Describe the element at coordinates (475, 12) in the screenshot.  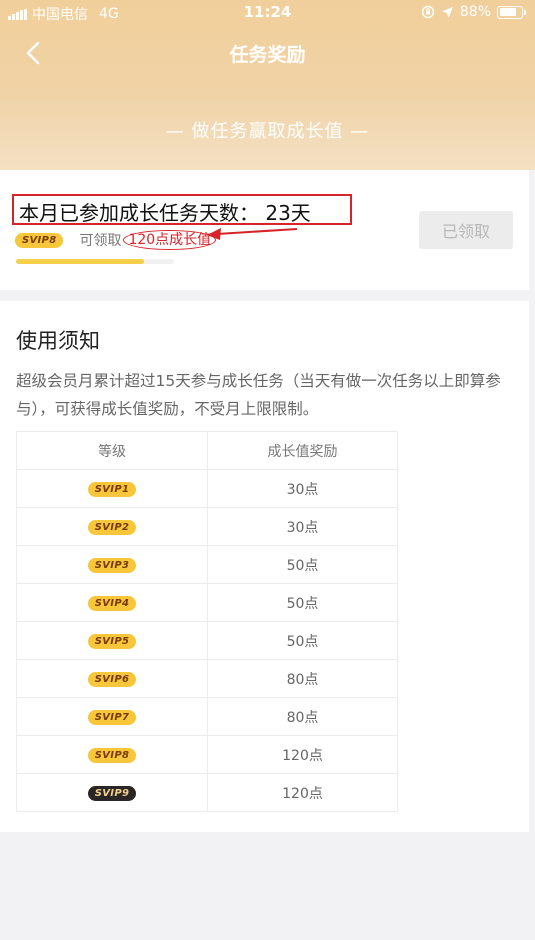
I see `battery-percent: 88%` at that location.